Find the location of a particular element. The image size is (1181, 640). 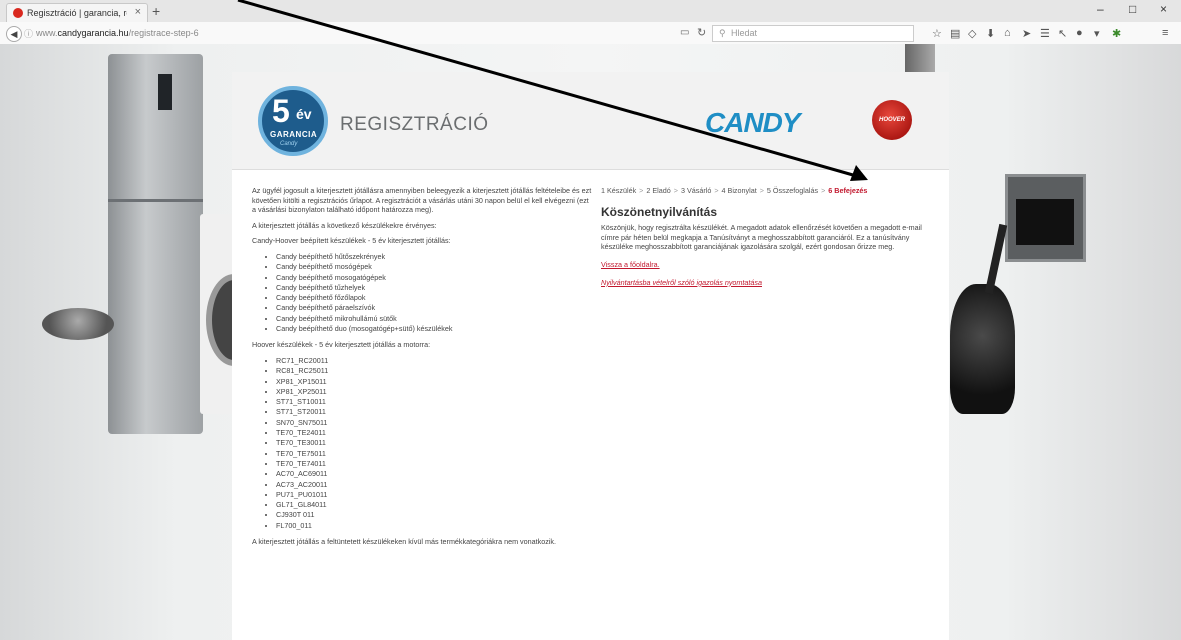

badge-garancia: GARANCIA is located at coordinates (294, 134).